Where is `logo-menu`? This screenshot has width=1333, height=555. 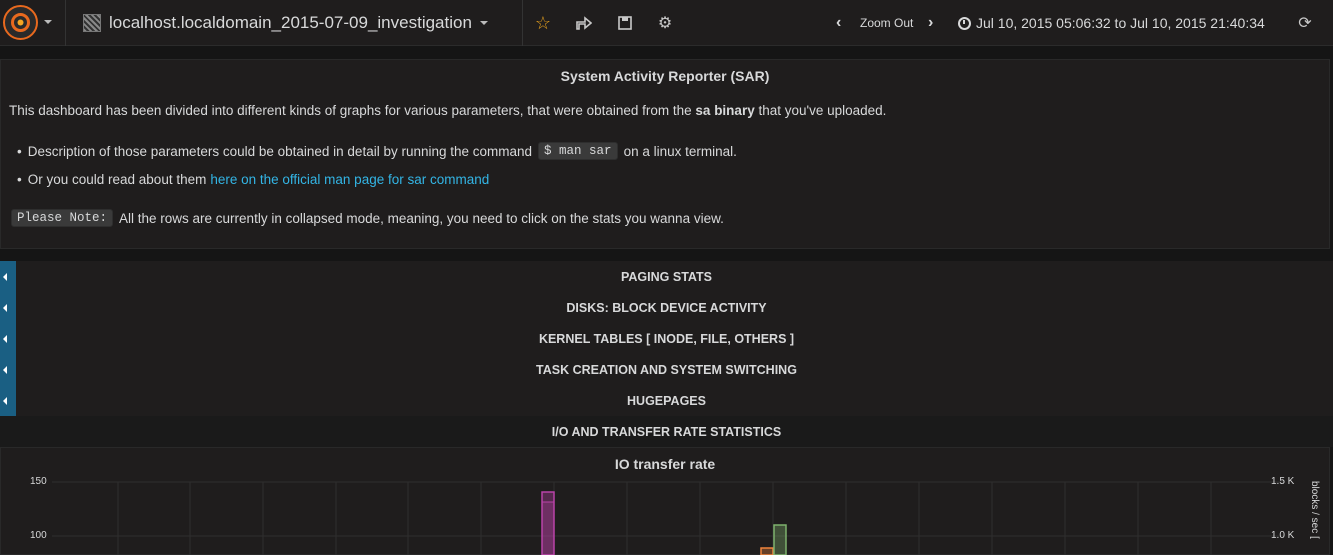 logo-menu is located at coordinates (33, 23).